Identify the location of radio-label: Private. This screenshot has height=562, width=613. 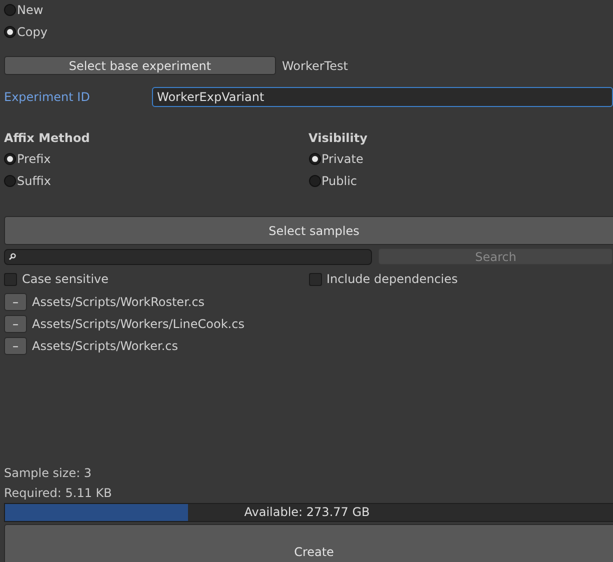
(343, 159).